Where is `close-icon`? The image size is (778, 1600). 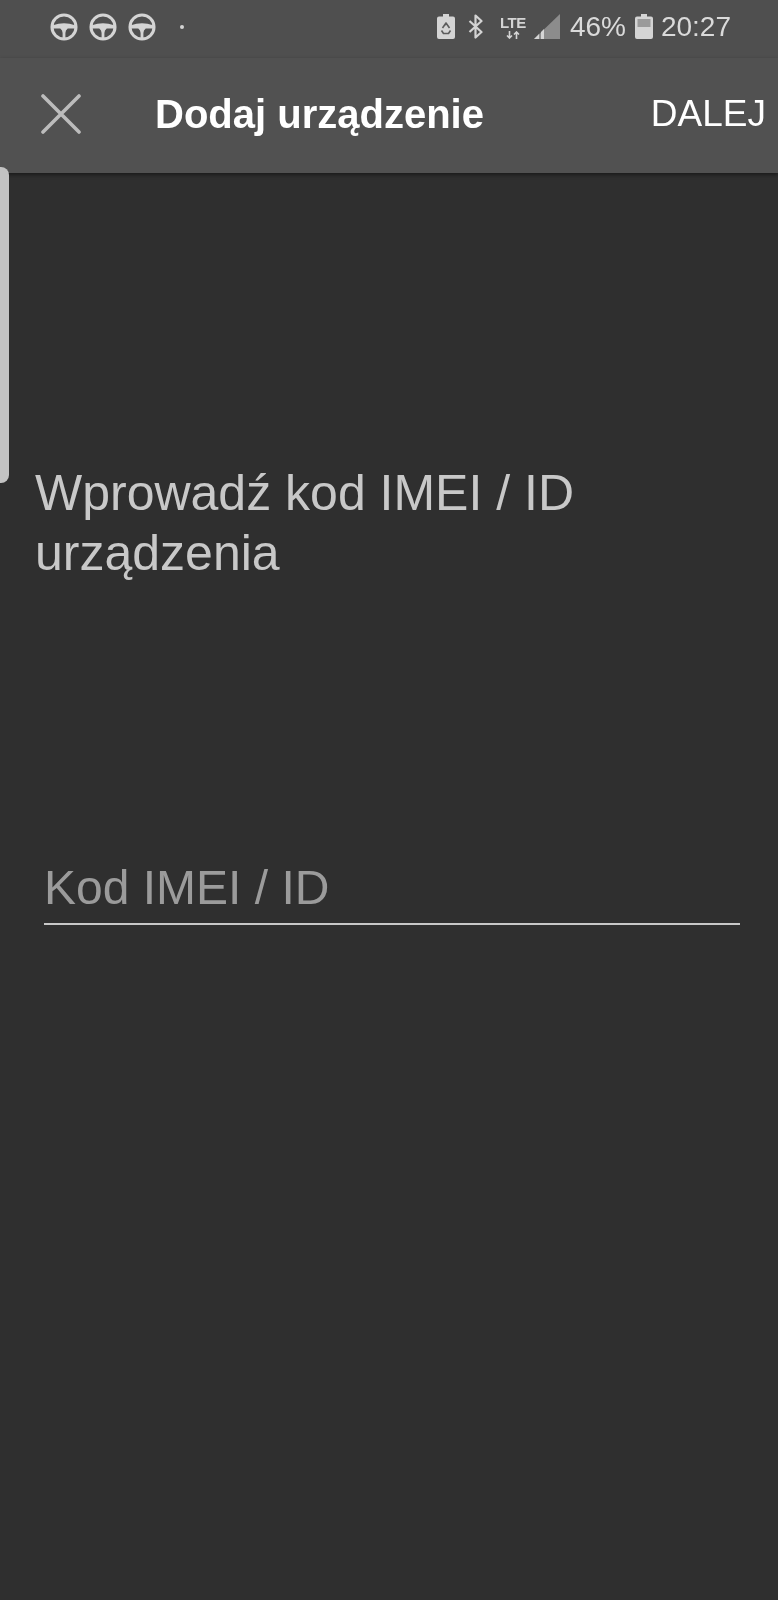 close-icon is located at coordinates (61, 113).